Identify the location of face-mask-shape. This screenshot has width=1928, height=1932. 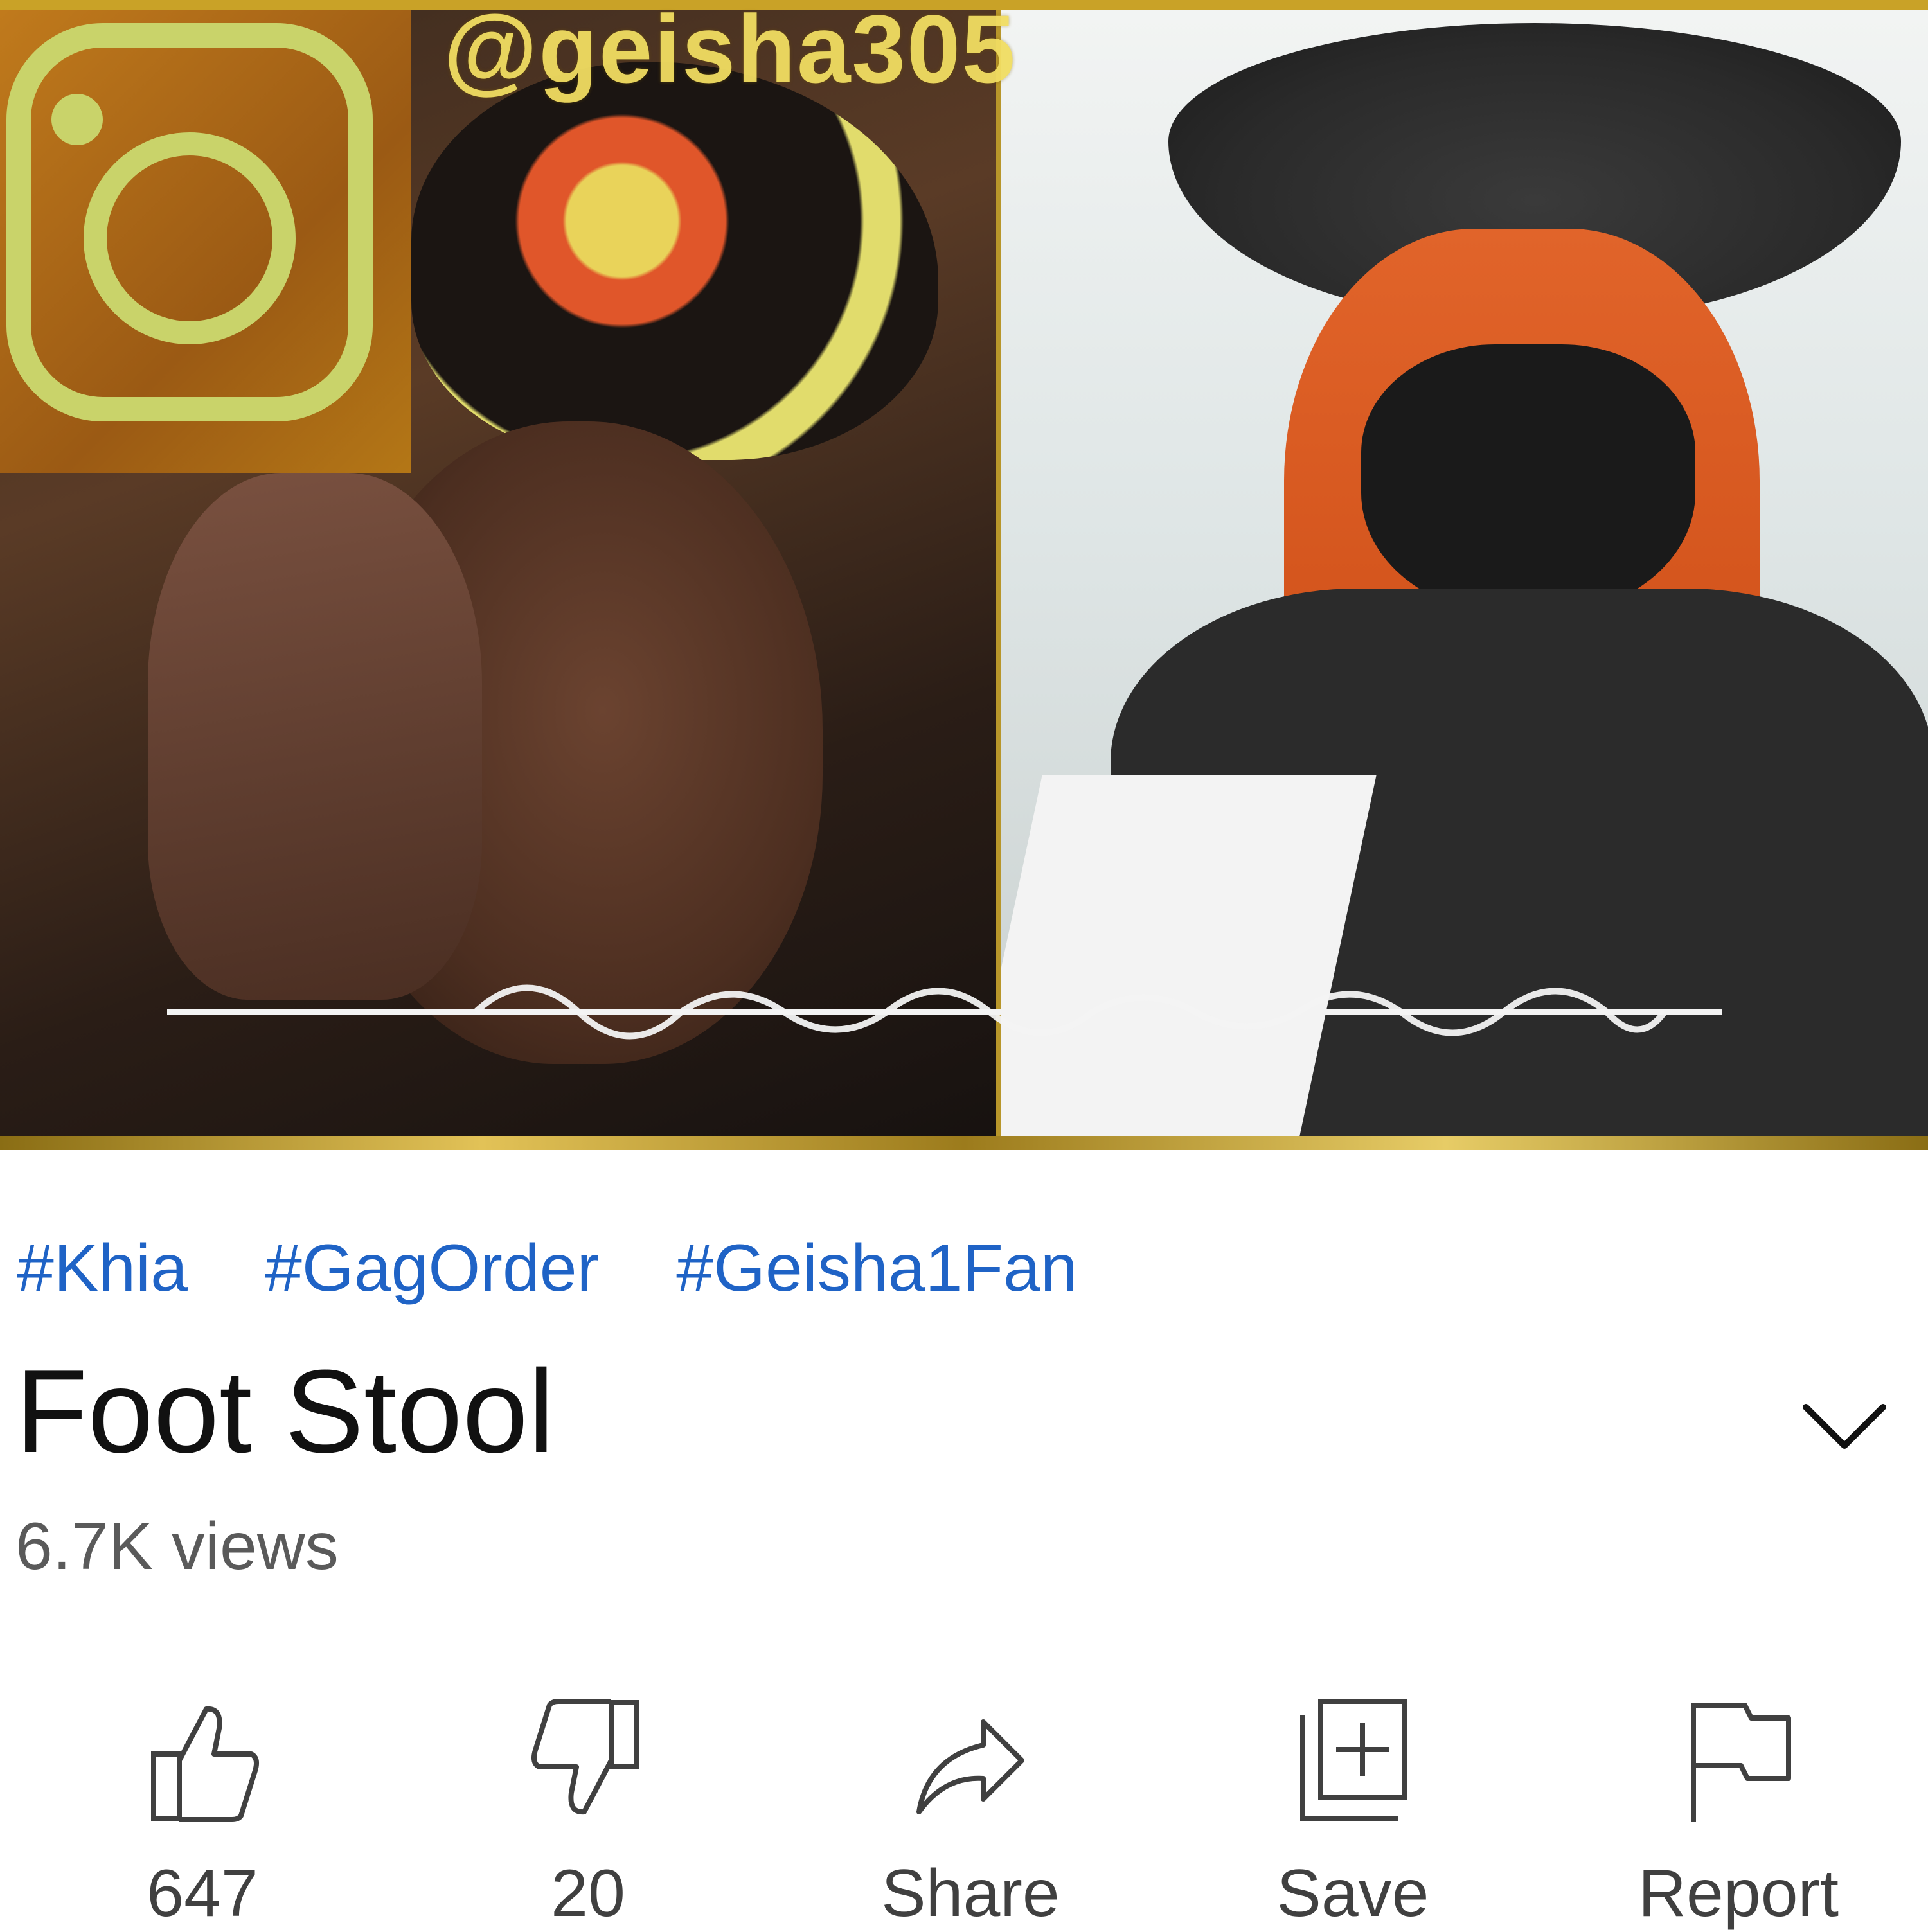
(1528, 479).